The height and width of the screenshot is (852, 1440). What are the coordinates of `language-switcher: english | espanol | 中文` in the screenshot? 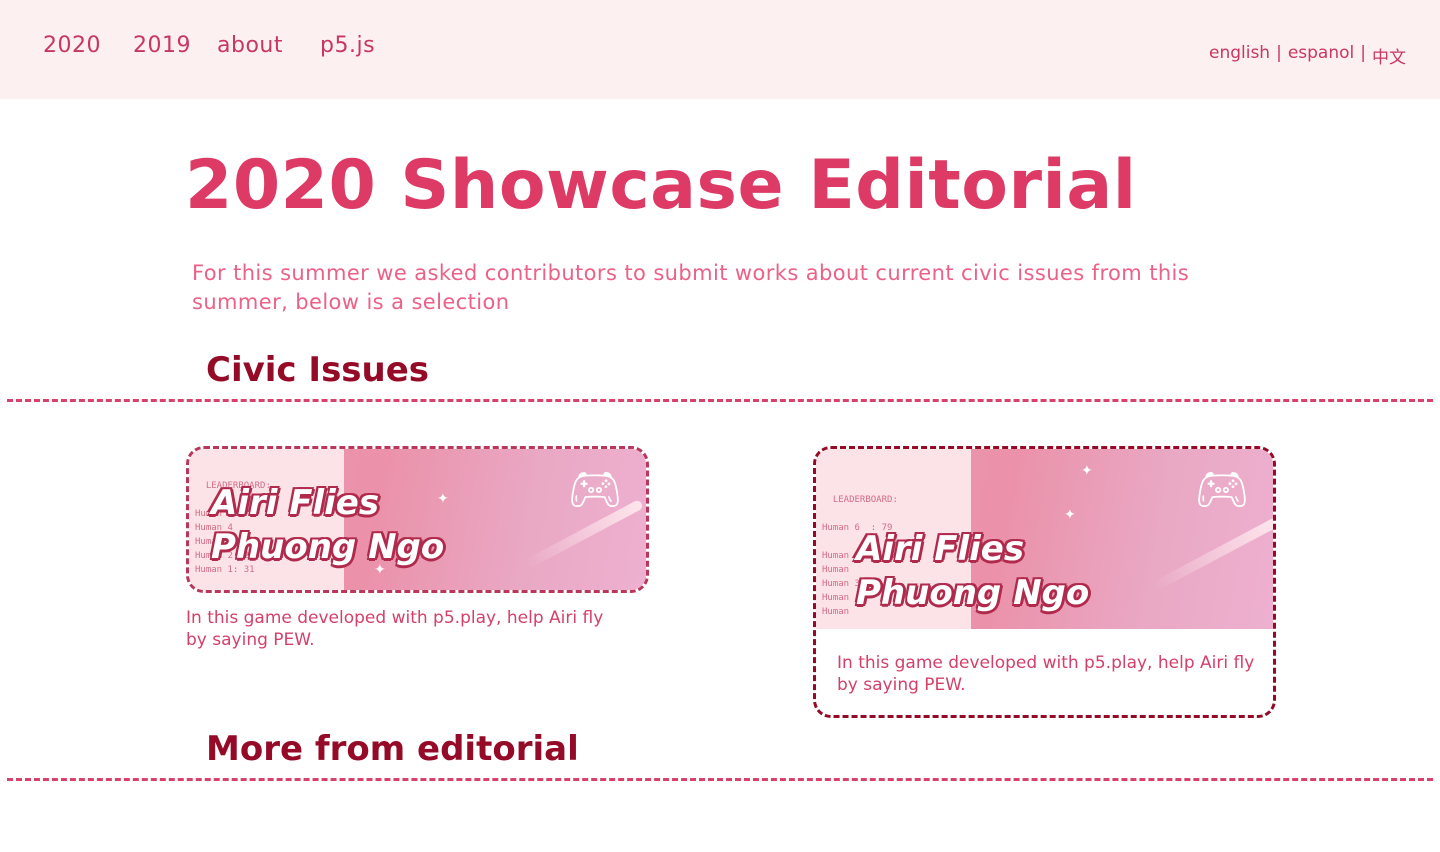 It's located at (1307, 55).